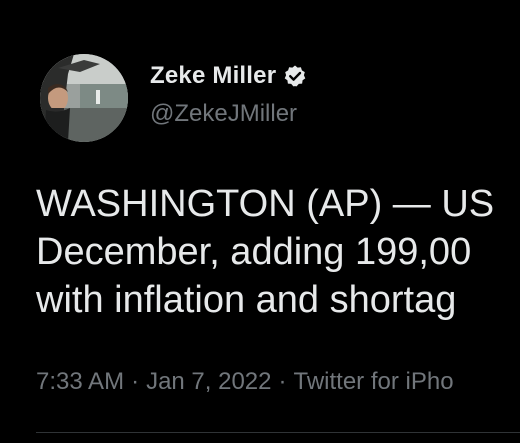 Image resolution: width=520 pixels, height=443 pixels. What do you see at coordinates (254, 252) in the screenshot?
I see `tweet-text-line: December, adding 199,00` at bounding box center [254, 252].